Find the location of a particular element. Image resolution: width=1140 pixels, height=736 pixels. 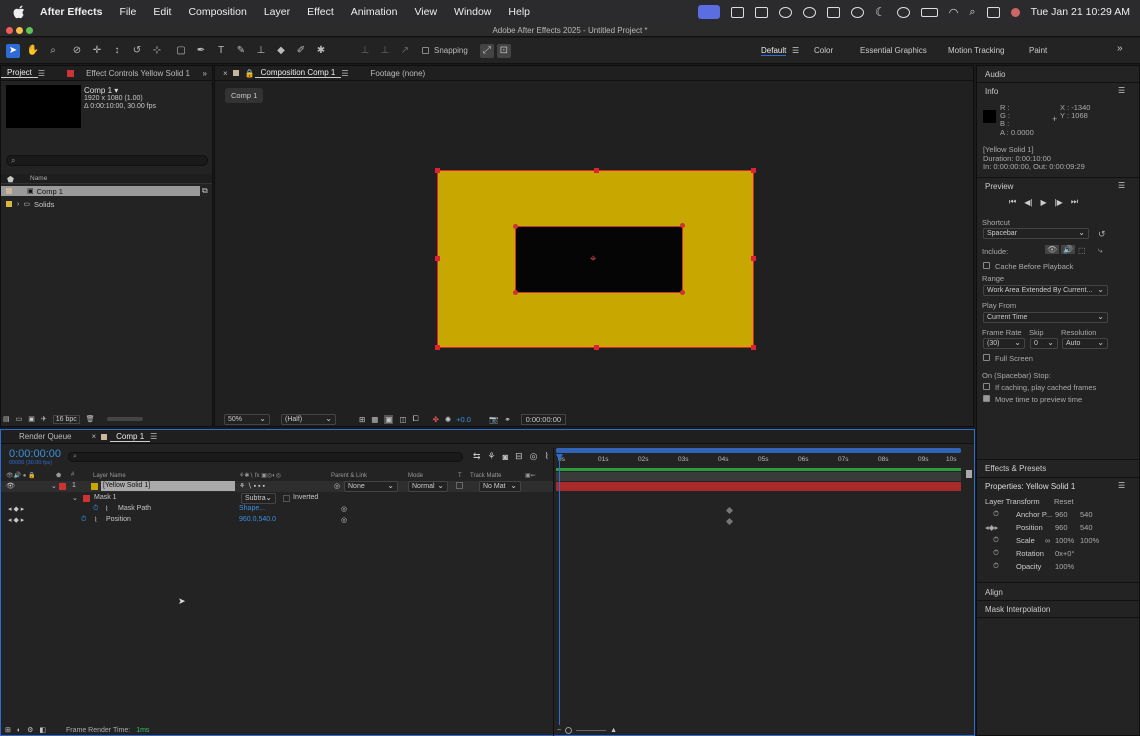

selection-tool-icon: ➤ is located at coordinates (13, 50).